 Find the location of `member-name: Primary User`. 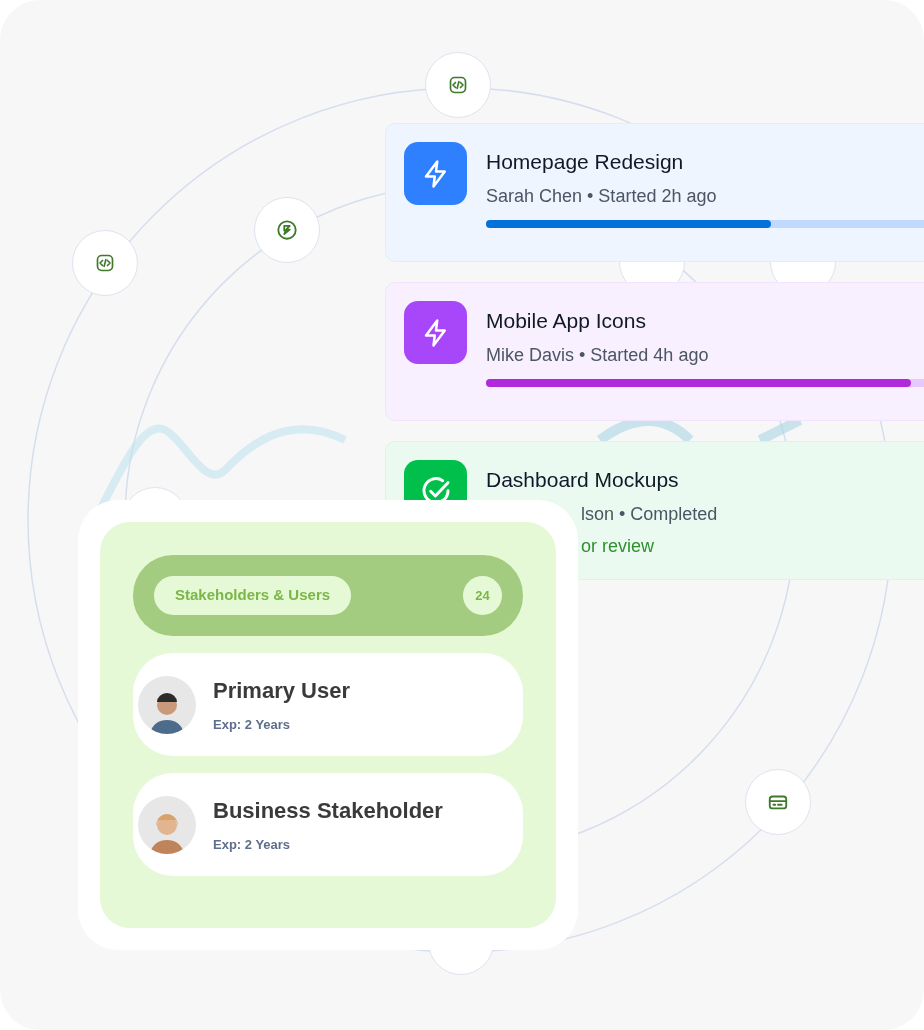

member-name: Primary User is located at coordinates (281, 691).